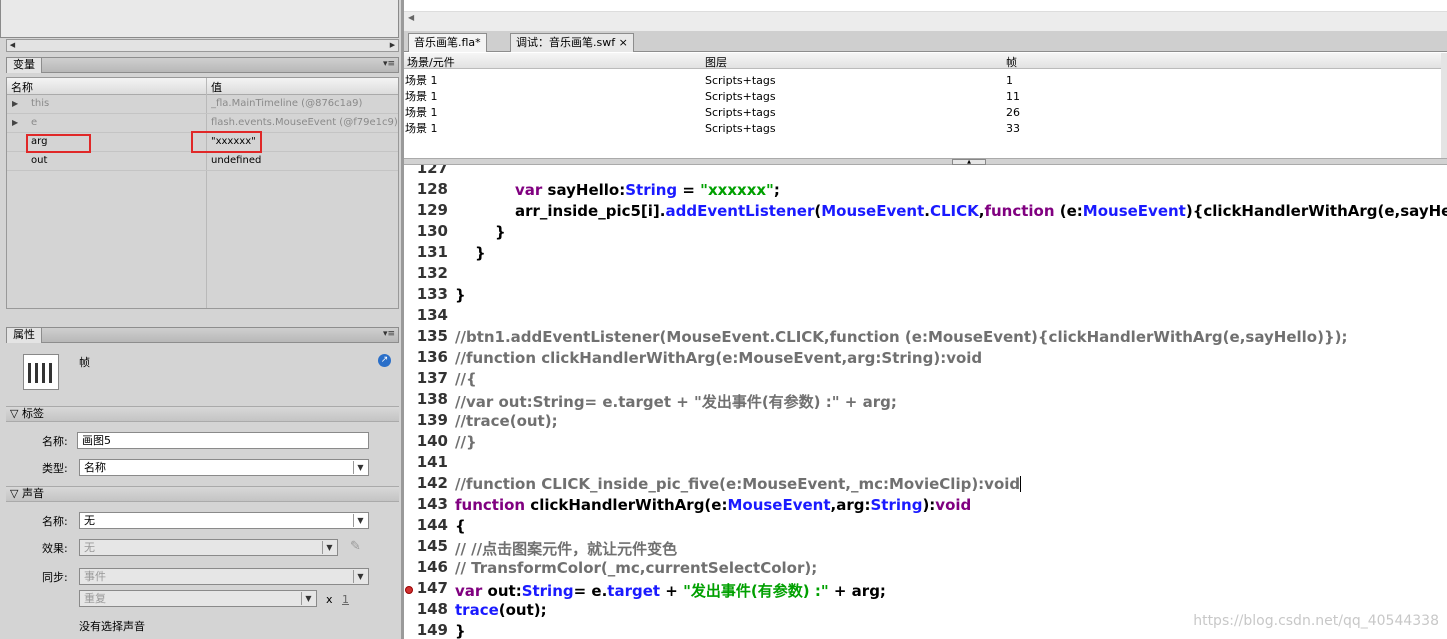 The height and width of the screenshot is (639, 1447). I want to click on line-number: 133, so click(426, 294).